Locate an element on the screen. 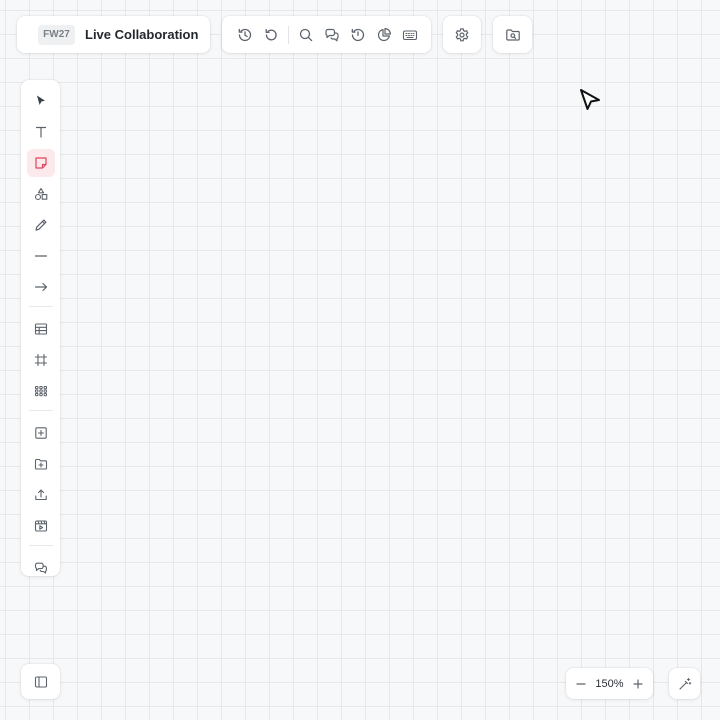  stats-button is located at coordinates (384, 35).